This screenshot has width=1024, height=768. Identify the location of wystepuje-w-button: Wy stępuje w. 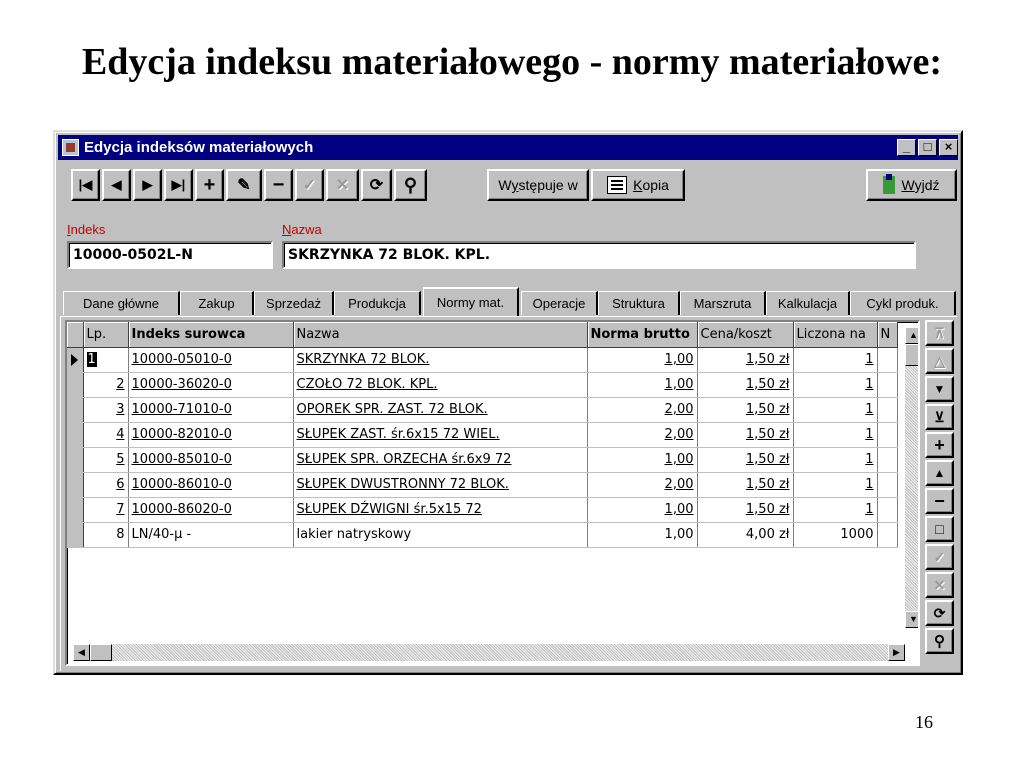
(538, 185).